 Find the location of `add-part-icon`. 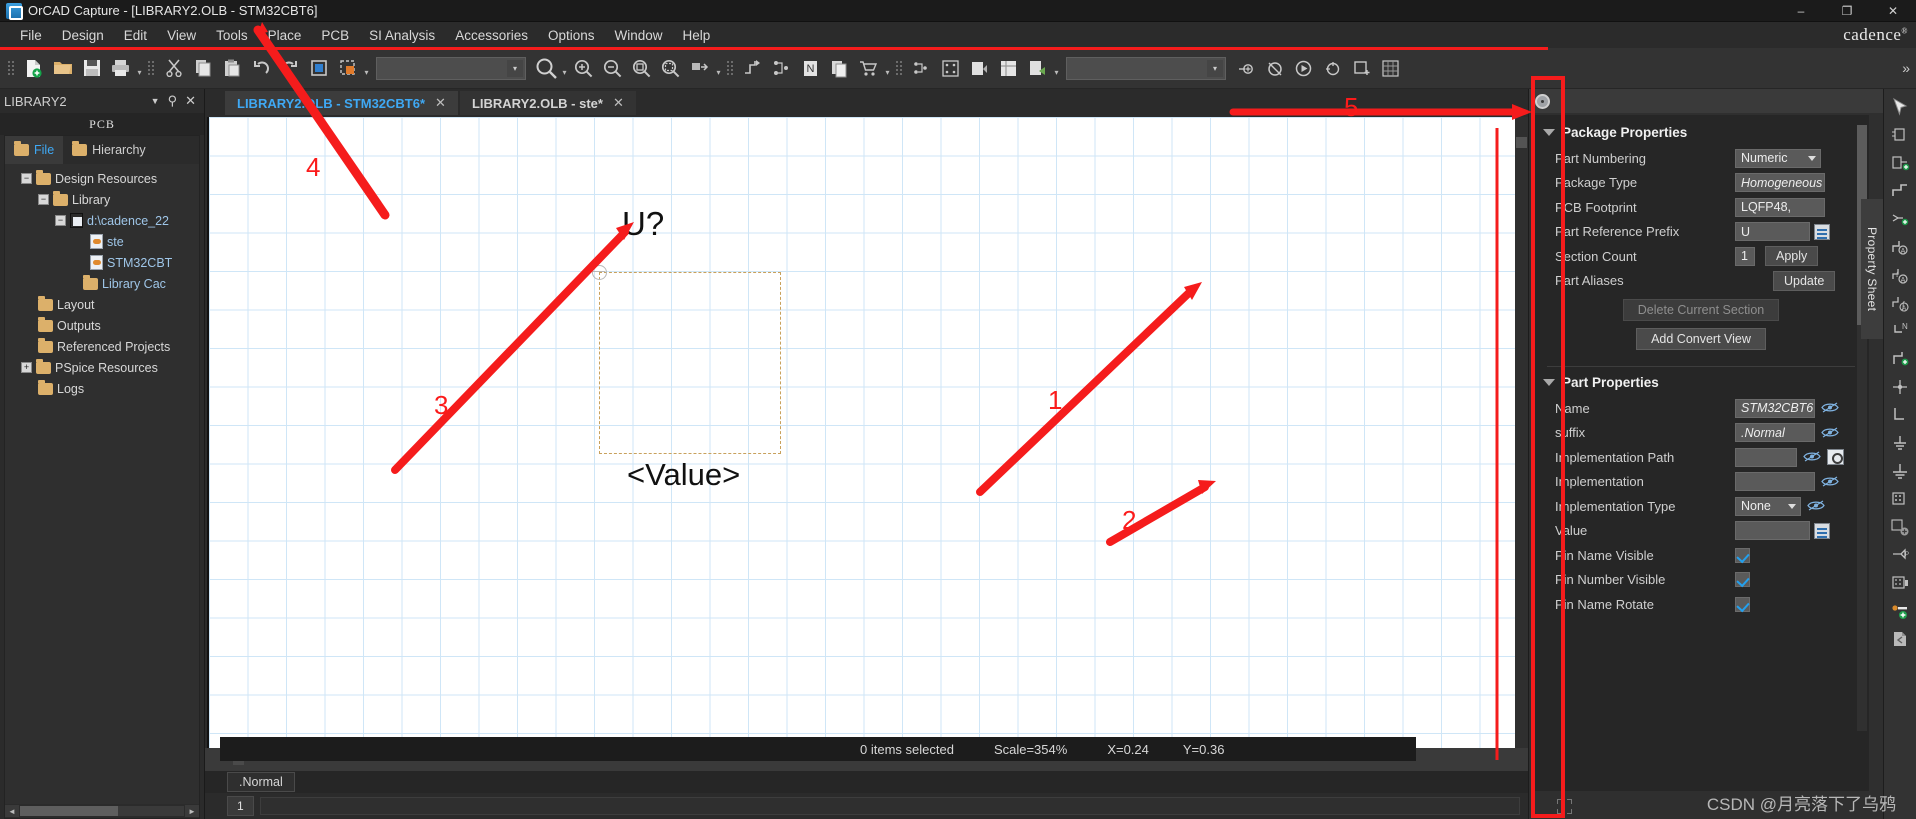

add-part-icon is located at coordinates (1245, 68).